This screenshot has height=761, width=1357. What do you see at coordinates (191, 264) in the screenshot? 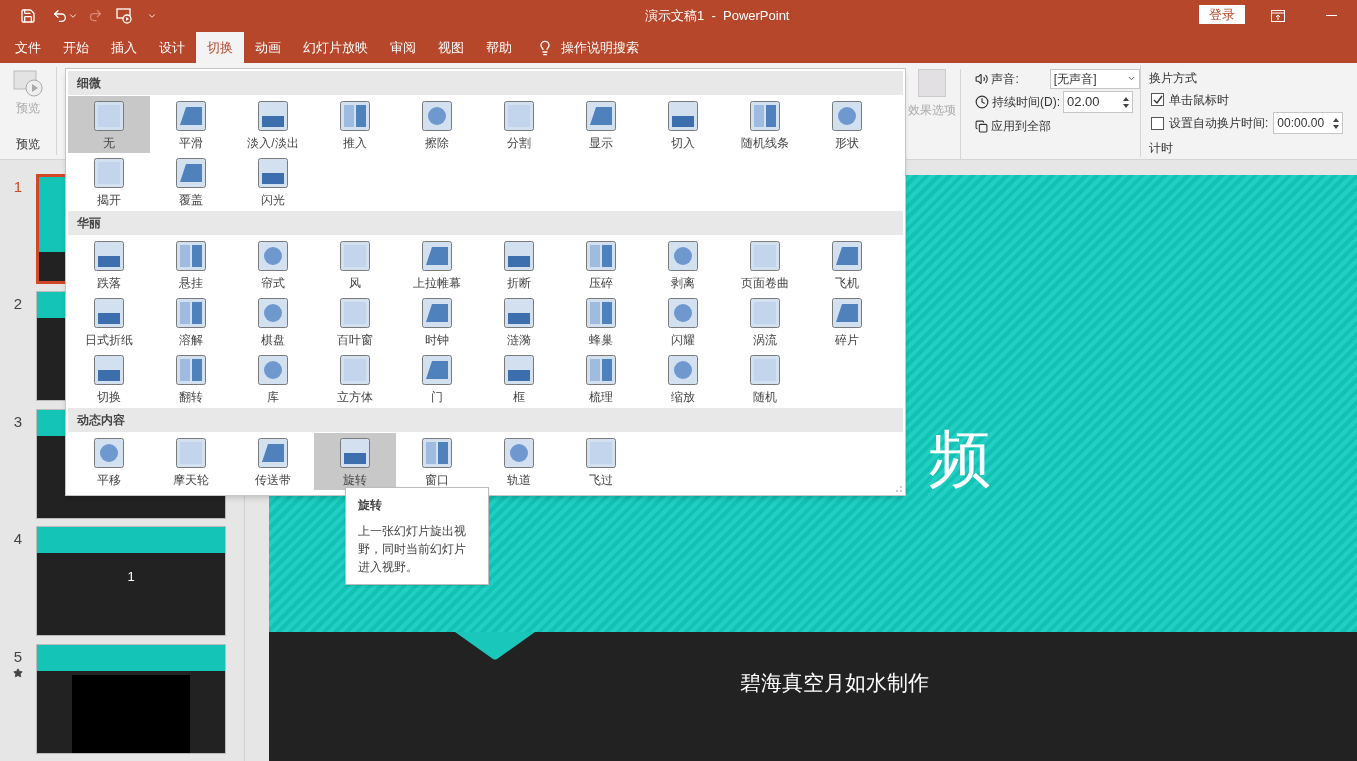
I see `transition-option: 悬挂` at bounding box center [191, 264].